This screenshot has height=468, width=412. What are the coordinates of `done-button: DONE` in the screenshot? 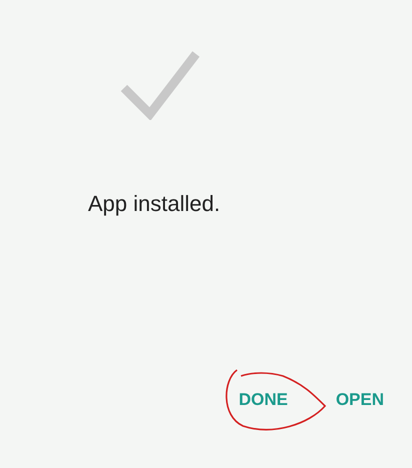 It's located at (263, 400).